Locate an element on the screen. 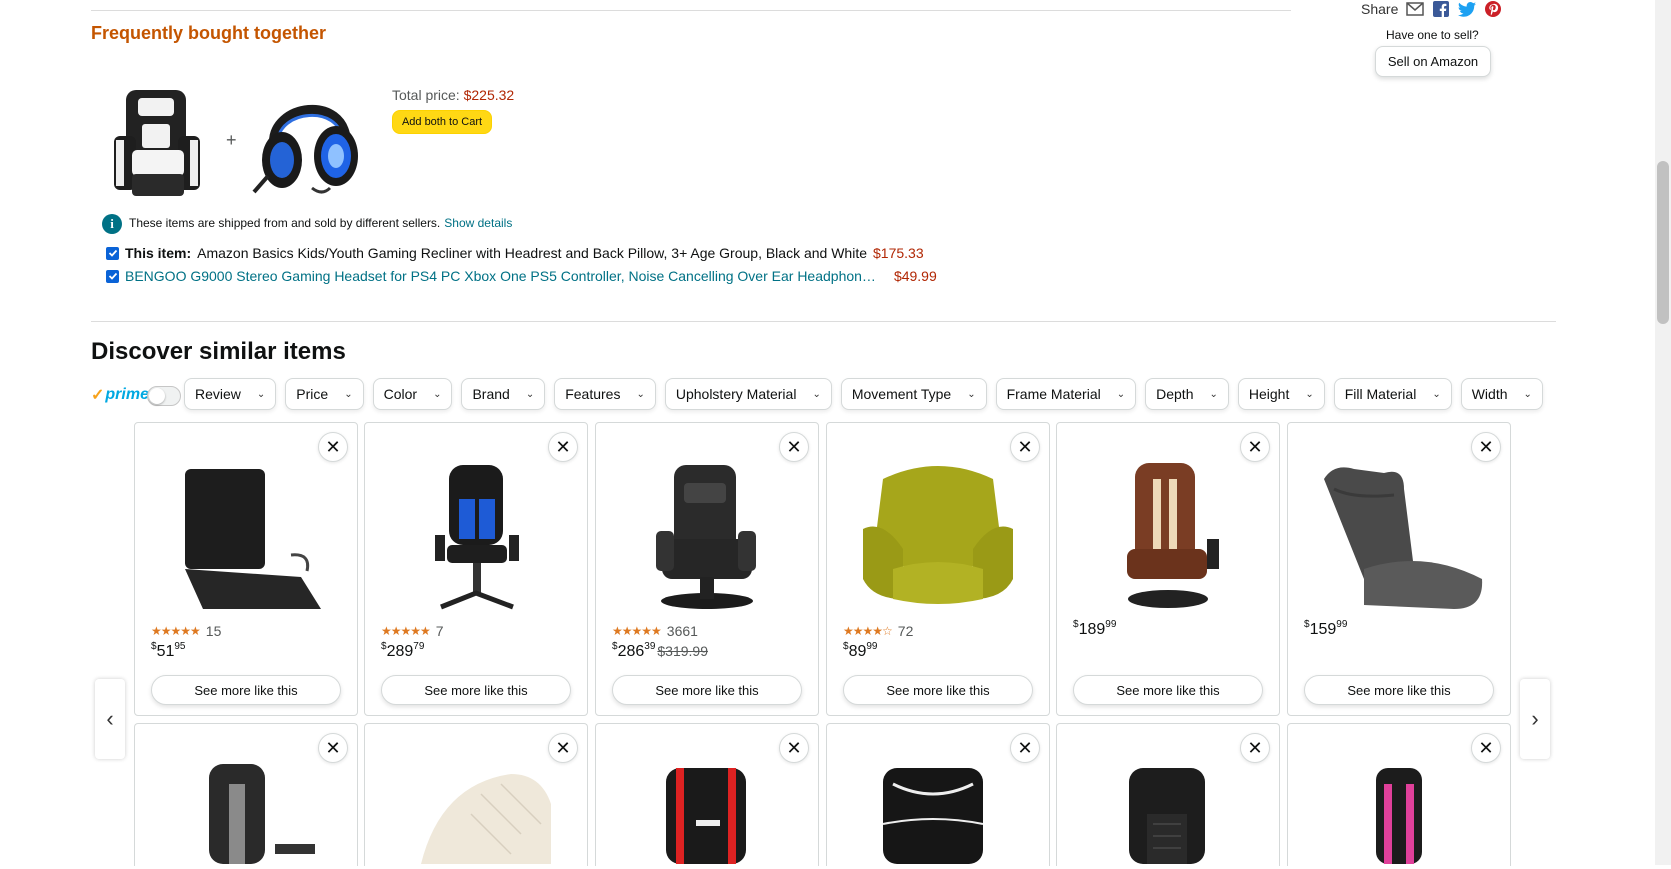 The width and height of the screenshot is (1671, 869). carousel-prev-button: ‹ is located at coordinates (110, 719).